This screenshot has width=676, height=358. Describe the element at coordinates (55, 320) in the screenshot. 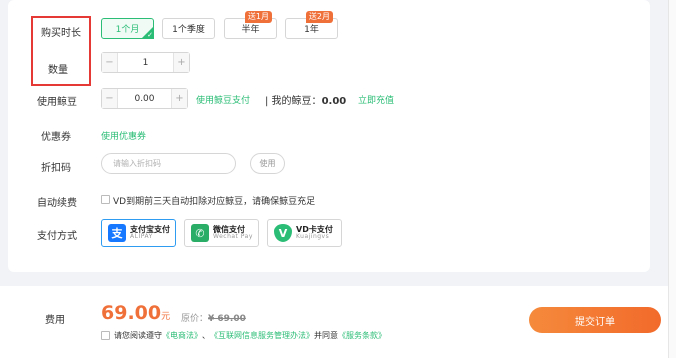

I see `fee-label: 费用` at that location.